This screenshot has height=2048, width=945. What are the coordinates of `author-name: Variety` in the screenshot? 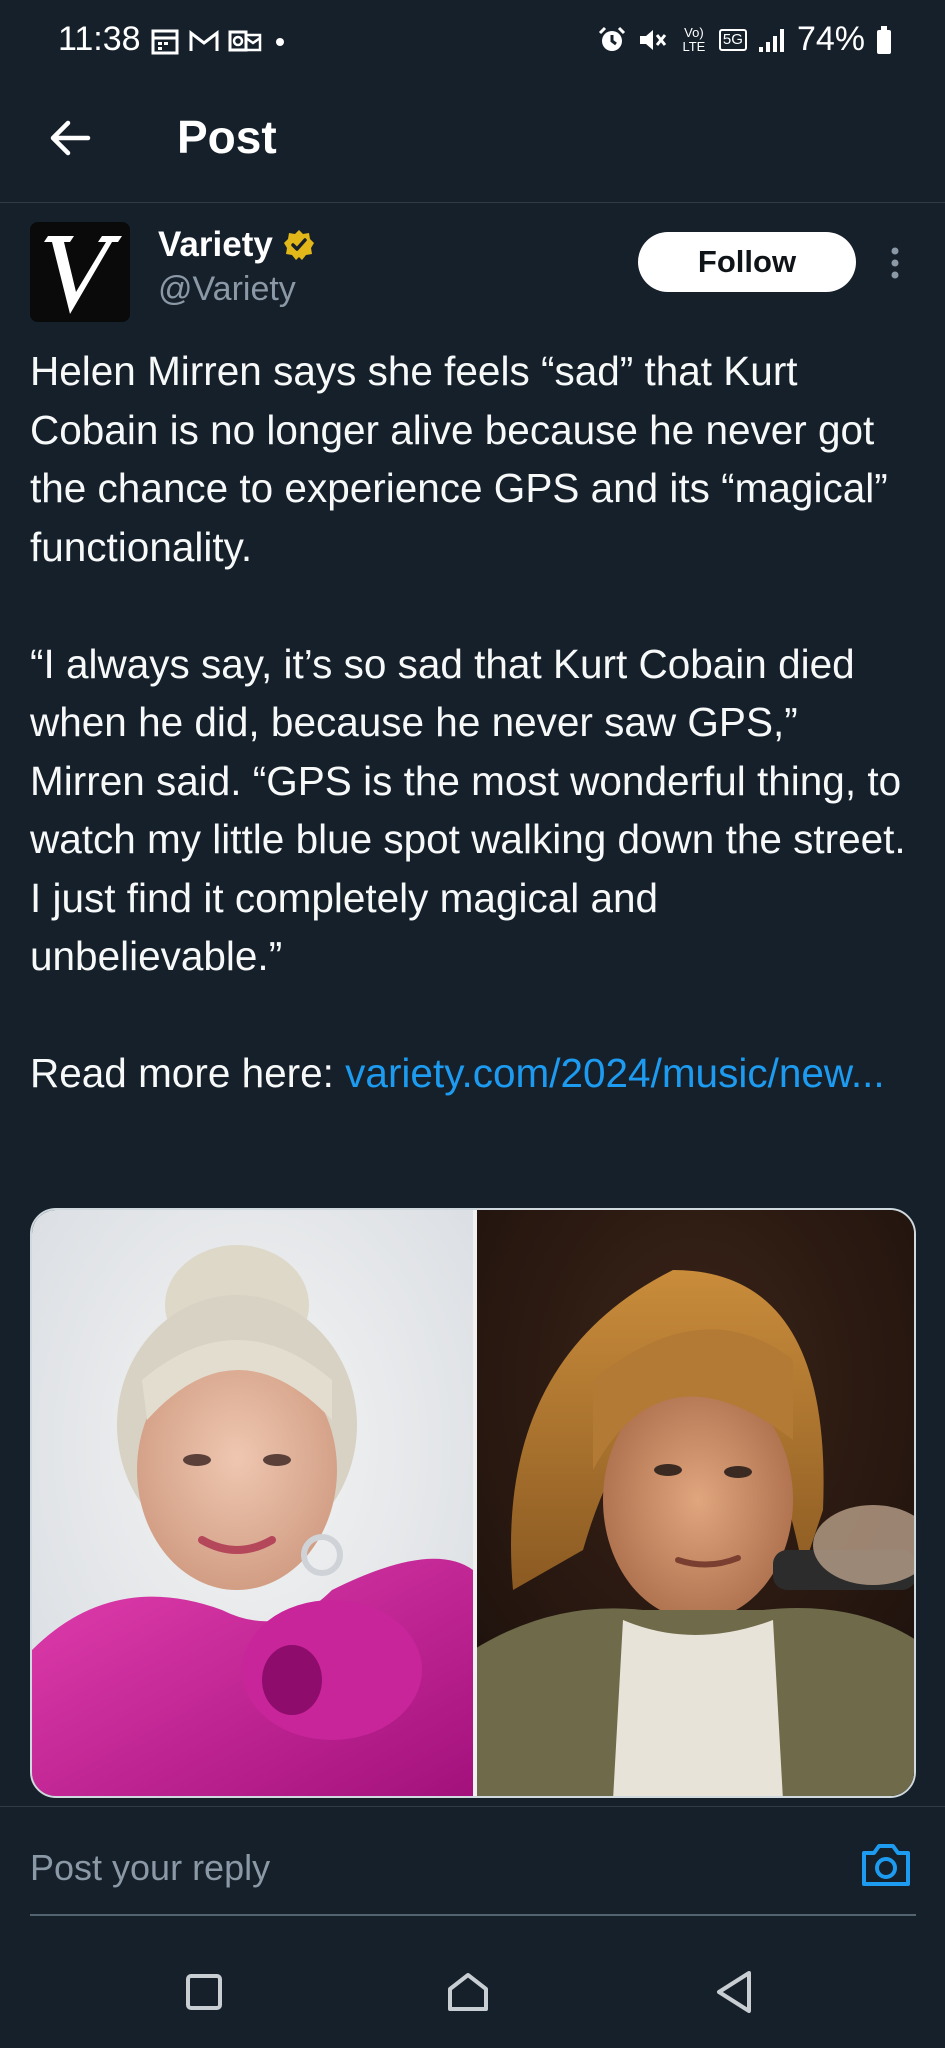 It's located at (236, 245).